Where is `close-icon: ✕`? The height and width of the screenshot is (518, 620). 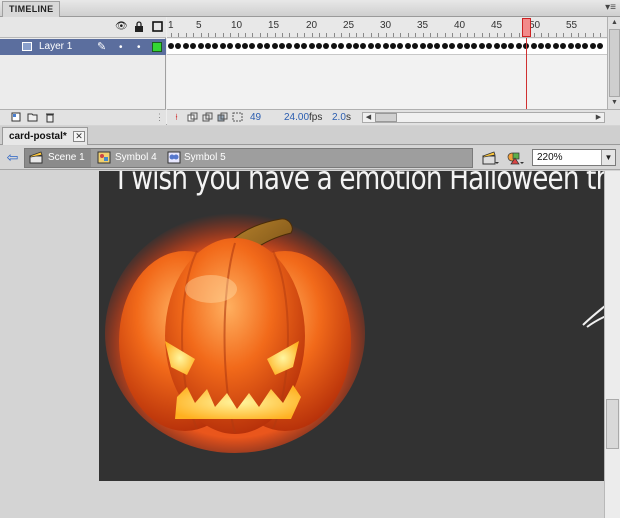
close-icon: ✕ is located at coordinates (79, 136).